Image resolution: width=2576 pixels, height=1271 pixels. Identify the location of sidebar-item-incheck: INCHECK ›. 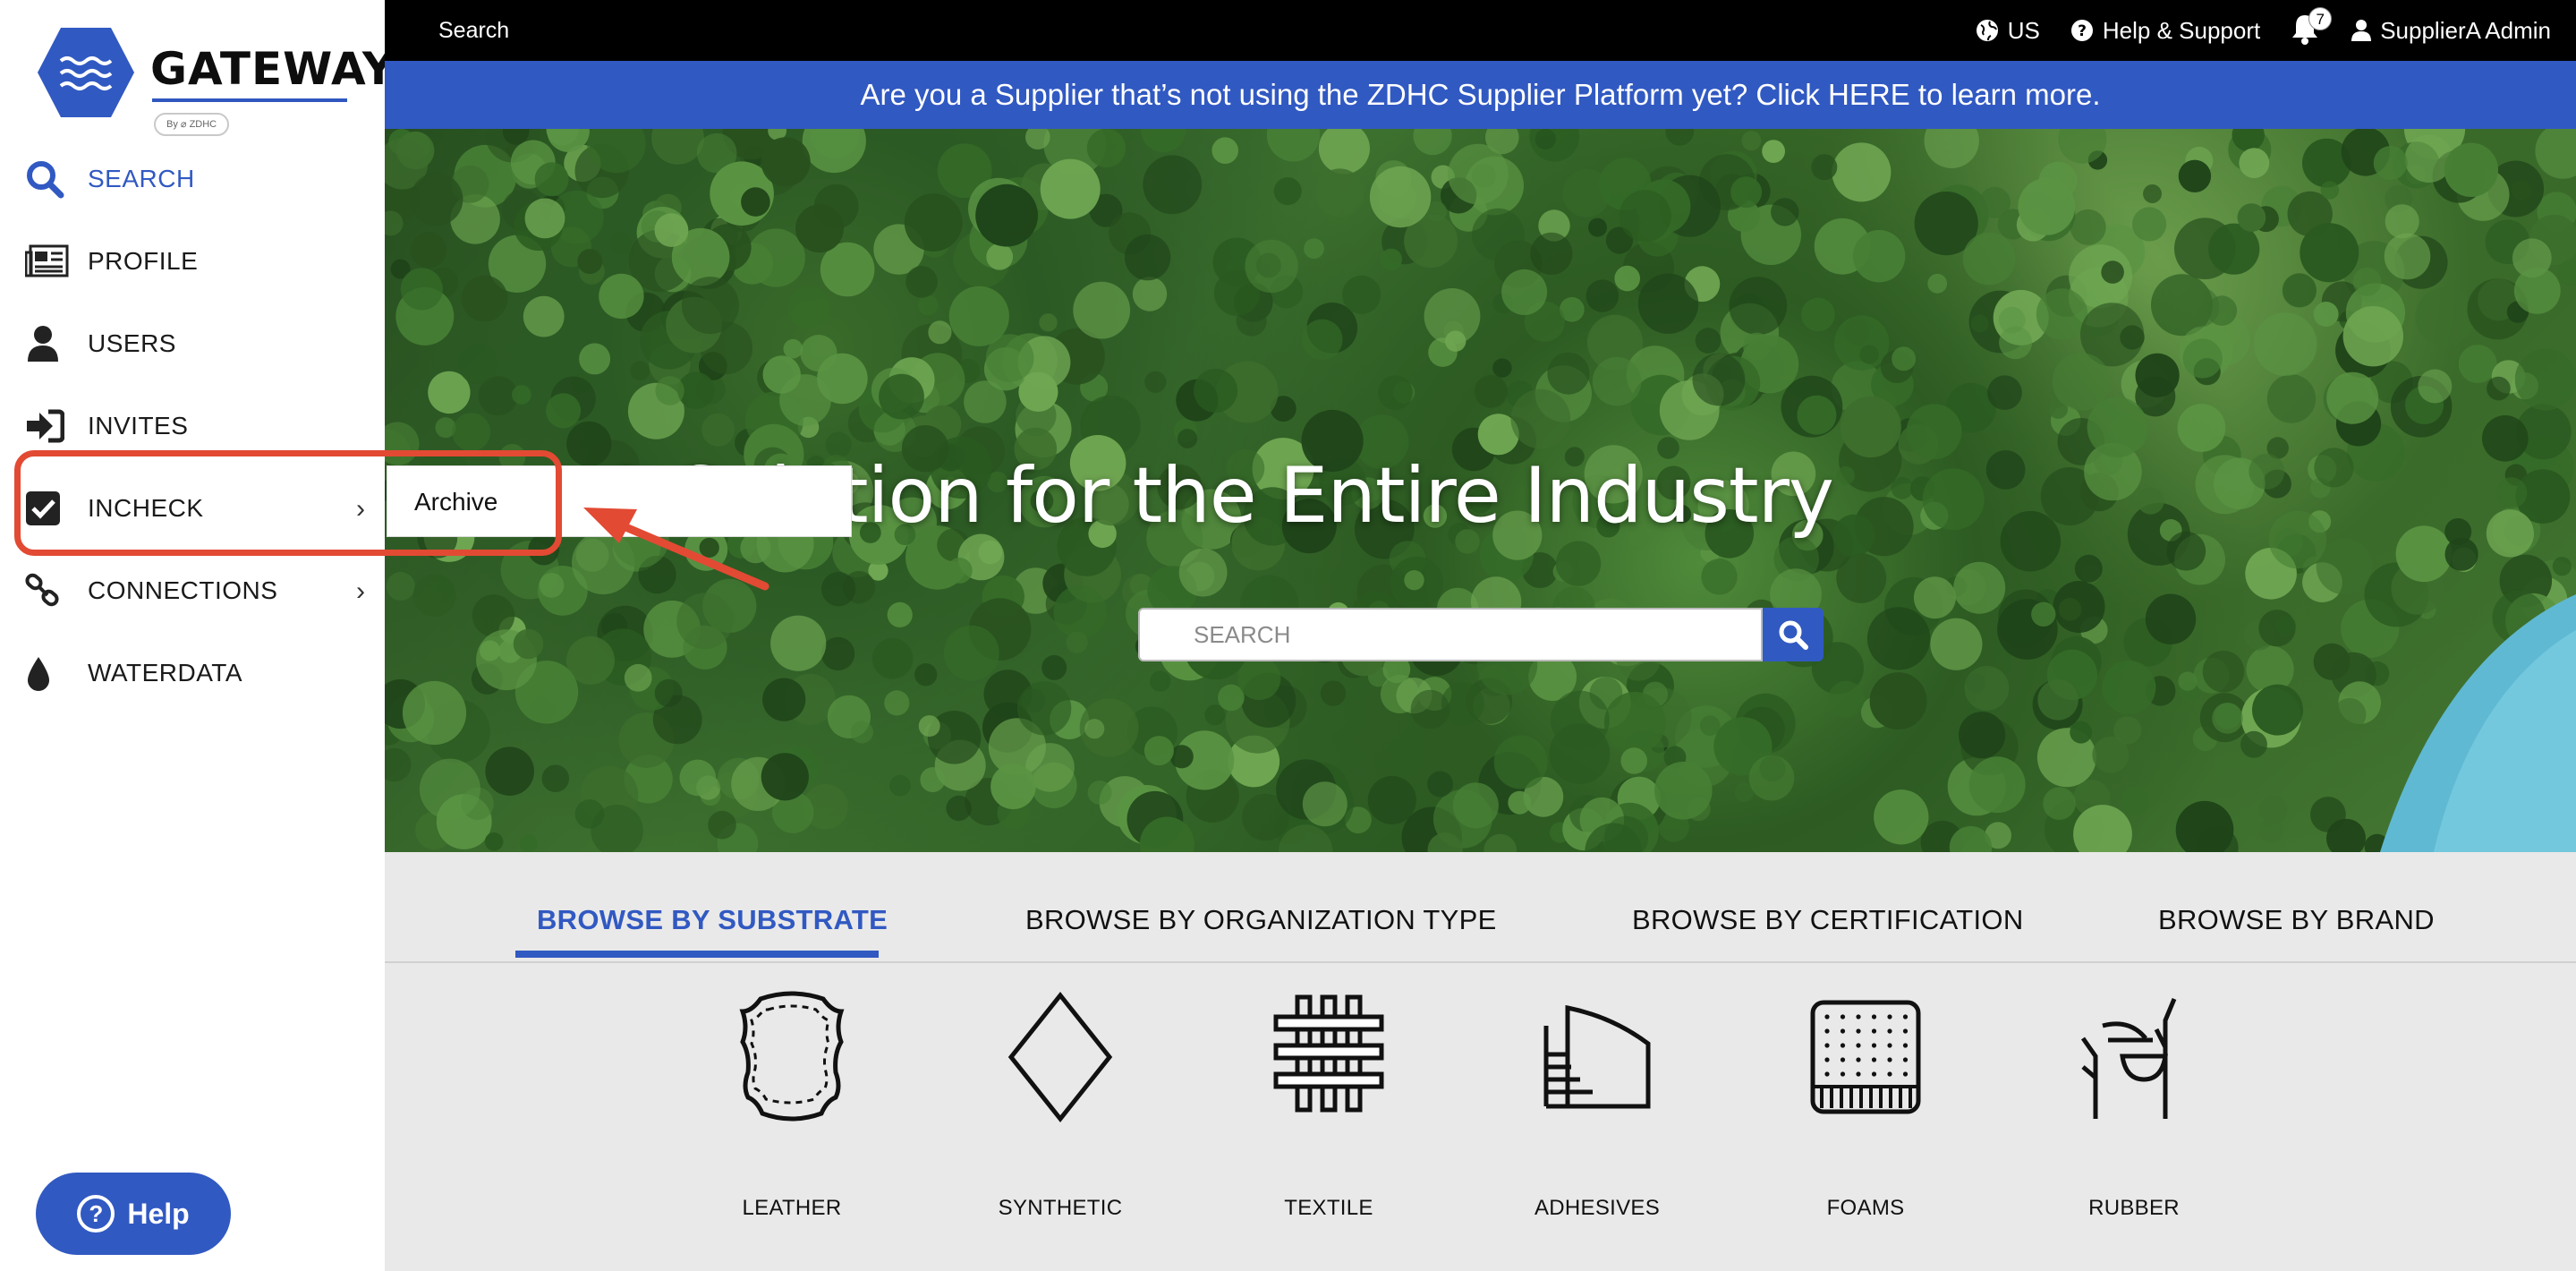
(192, 508).